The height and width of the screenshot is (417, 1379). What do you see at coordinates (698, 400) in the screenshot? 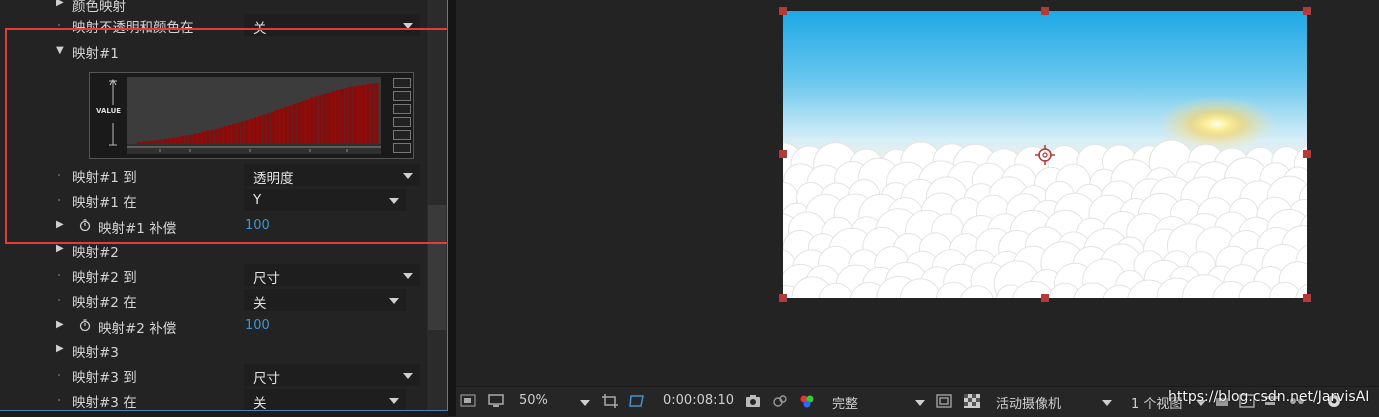
I see `current-timecode: 0:00:08:10` at bounding box center [698, 400].